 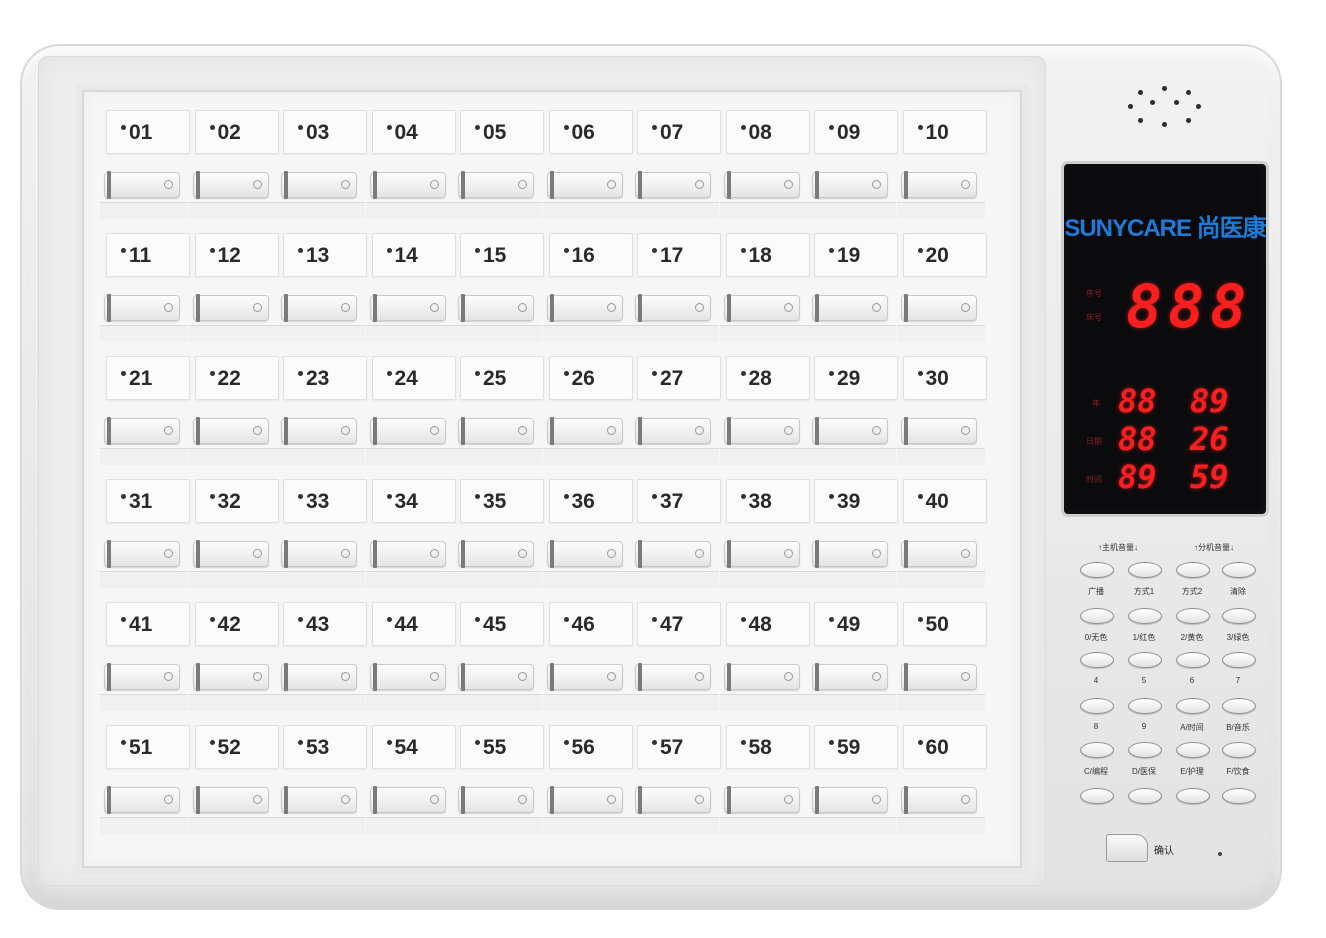 I want to click on indicator-dot-icon, so click(x=123, y=373).